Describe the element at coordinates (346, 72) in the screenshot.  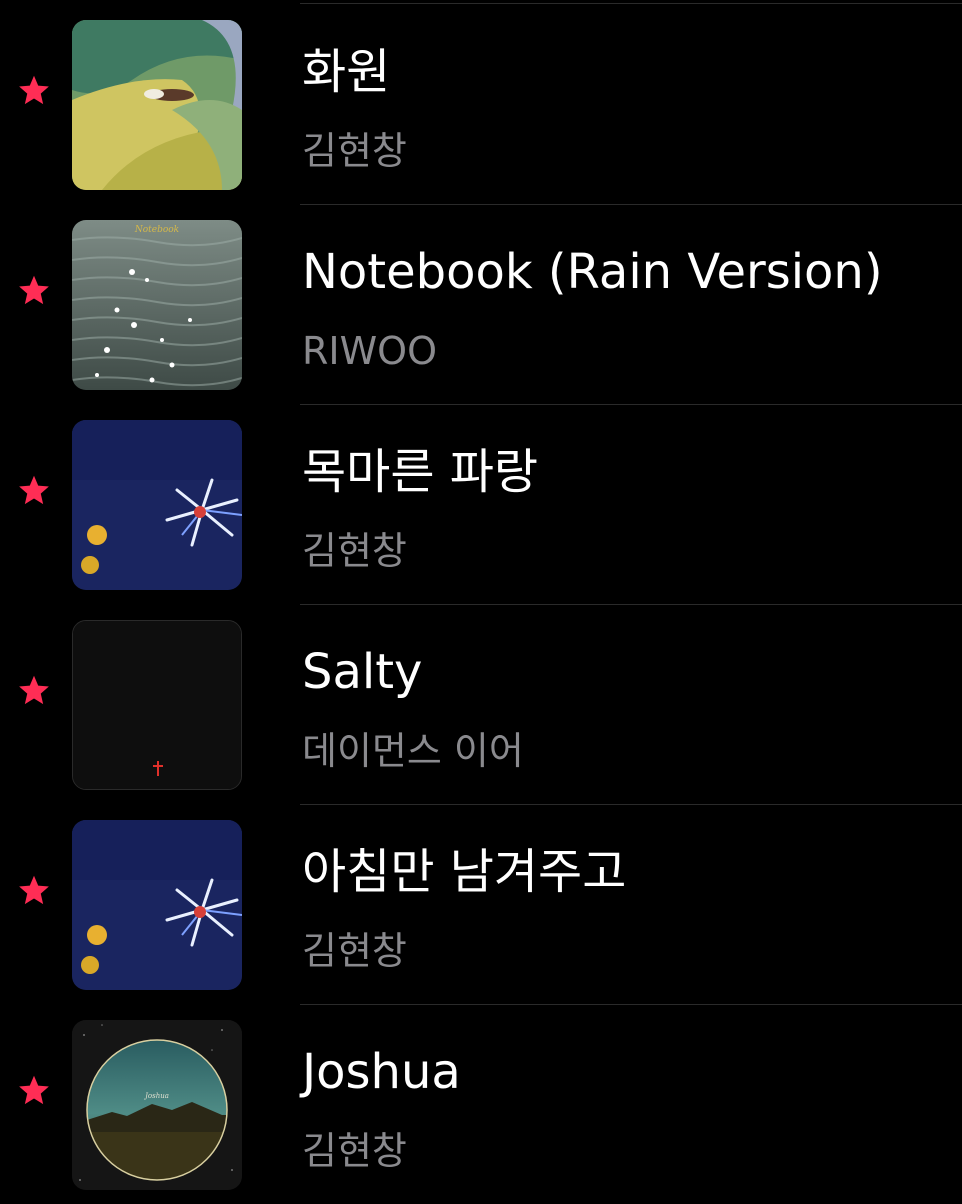
I see `song-title: 화원` at that location.